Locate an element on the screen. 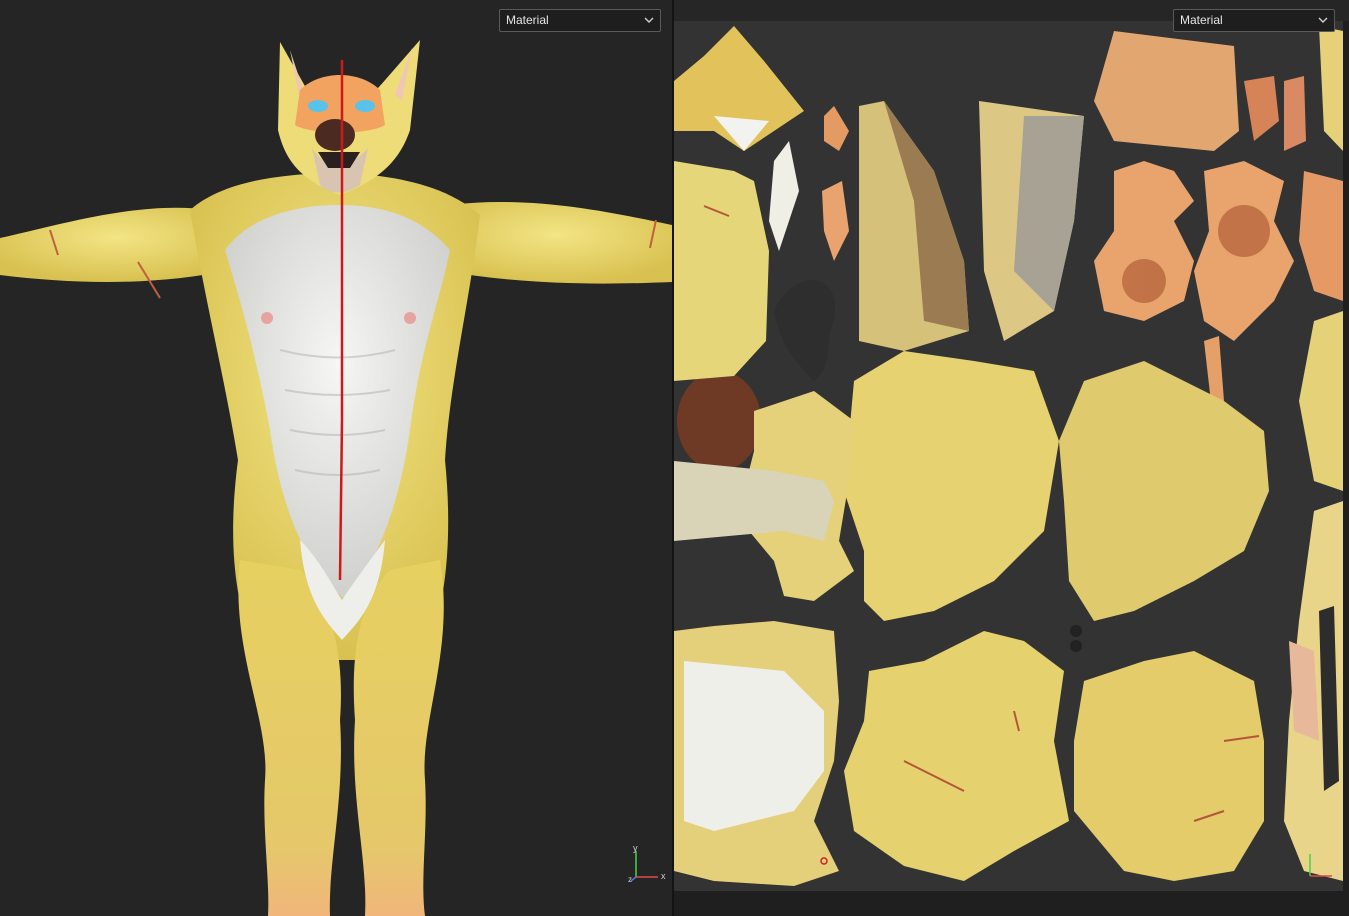  shading-mode-label: Material is located at coordinates (527, 20).